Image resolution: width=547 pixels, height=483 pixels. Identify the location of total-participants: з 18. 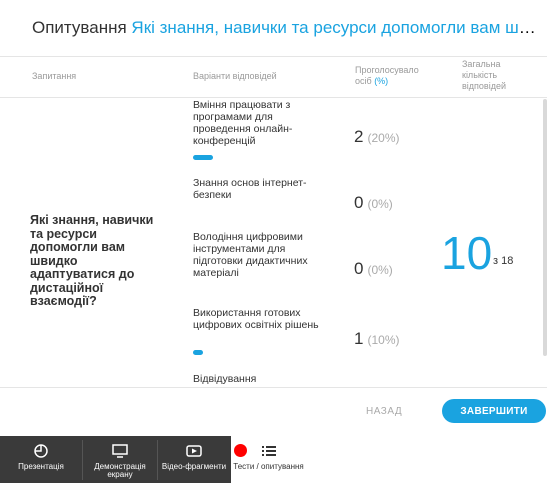
(503, 261).